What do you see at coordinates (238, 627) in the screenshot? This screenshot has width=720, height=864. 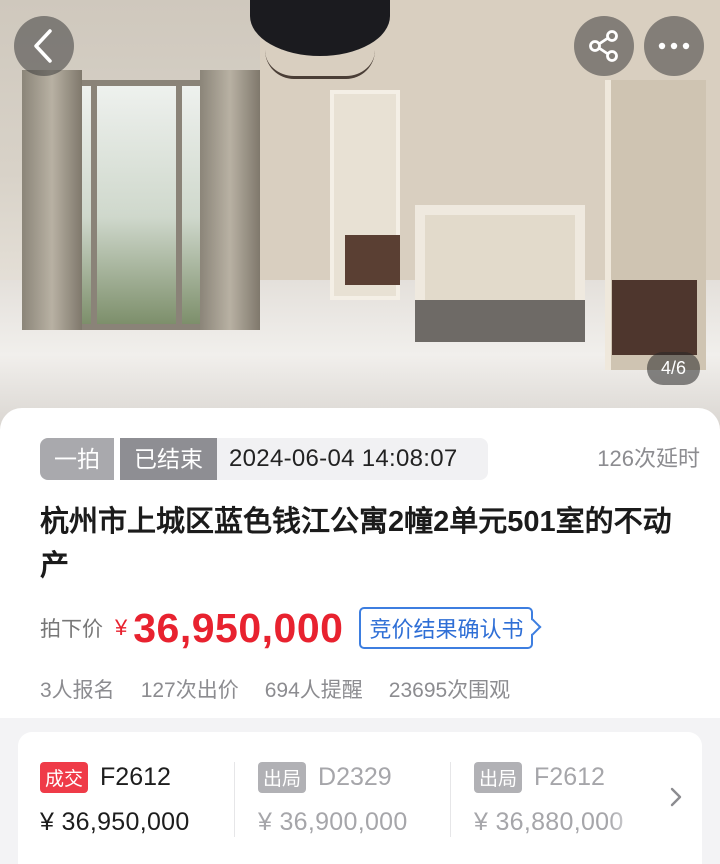 I see `final-price: 36,950,000` at bounding box center [238, 627].